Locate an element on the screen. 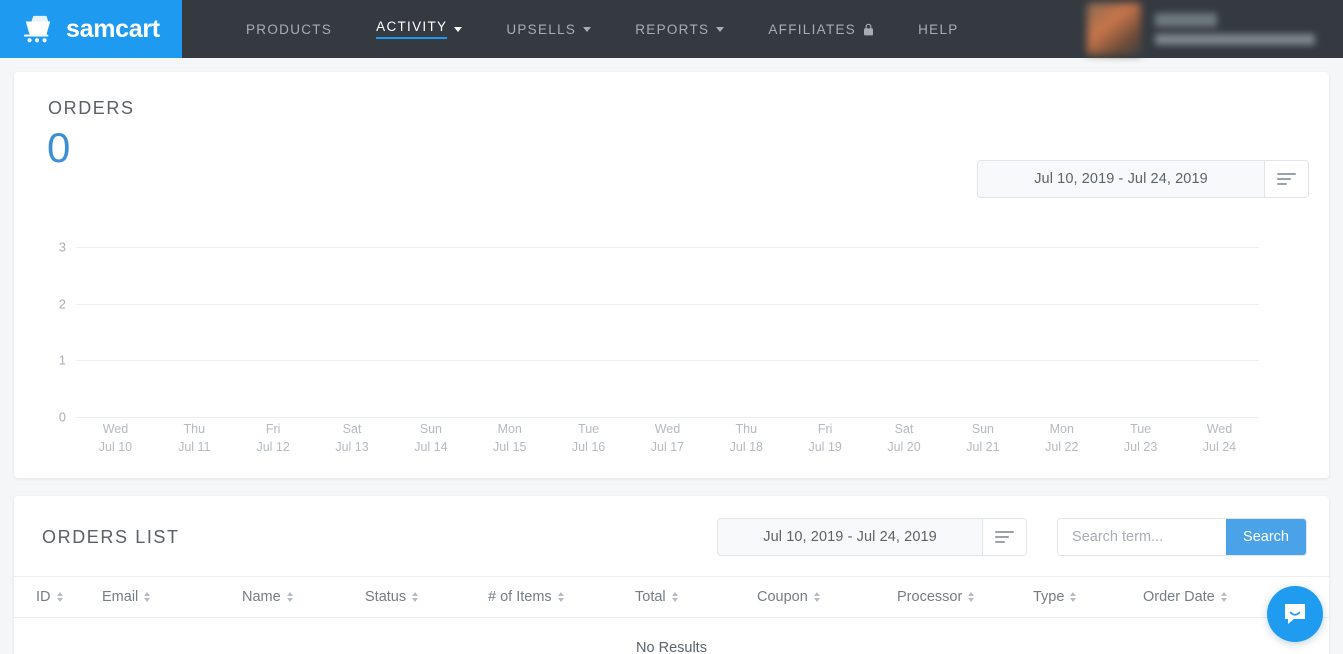  column-label: Name is located at coordinates (261, 597).